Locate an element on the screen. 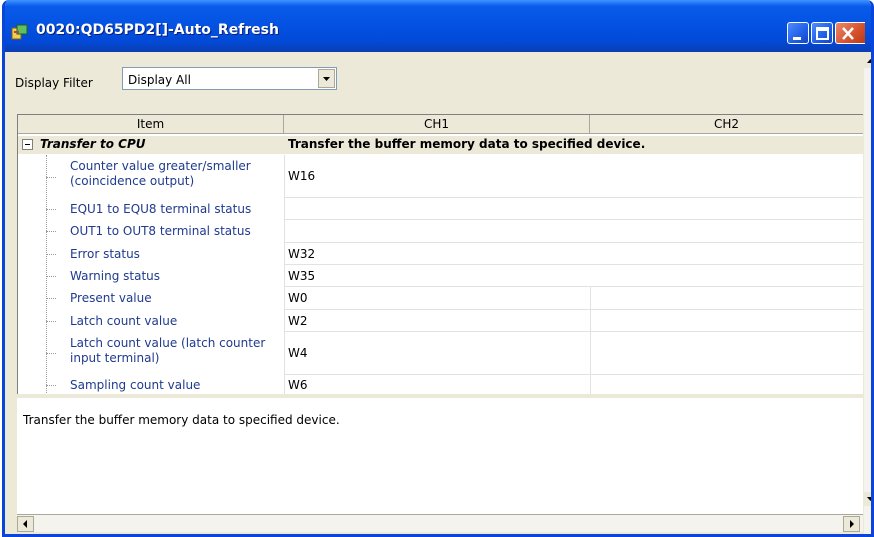 The height and width of the screenshot is (537, 874). minimize-button is located at coordinates (798, 33).